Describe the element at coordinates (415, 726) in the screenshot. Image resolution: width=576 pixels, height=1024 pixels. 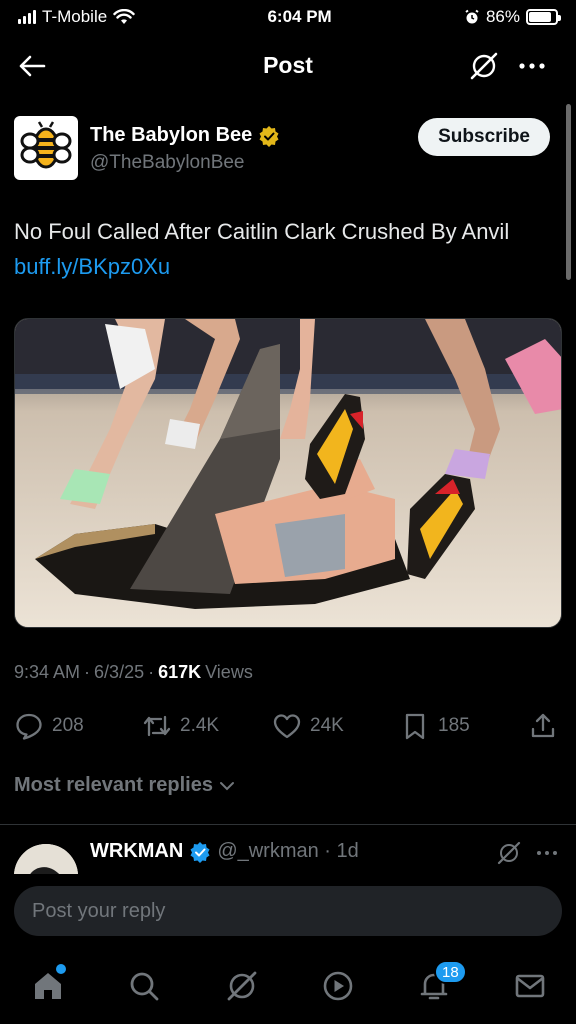
I see `bookmark-icon` at that location.